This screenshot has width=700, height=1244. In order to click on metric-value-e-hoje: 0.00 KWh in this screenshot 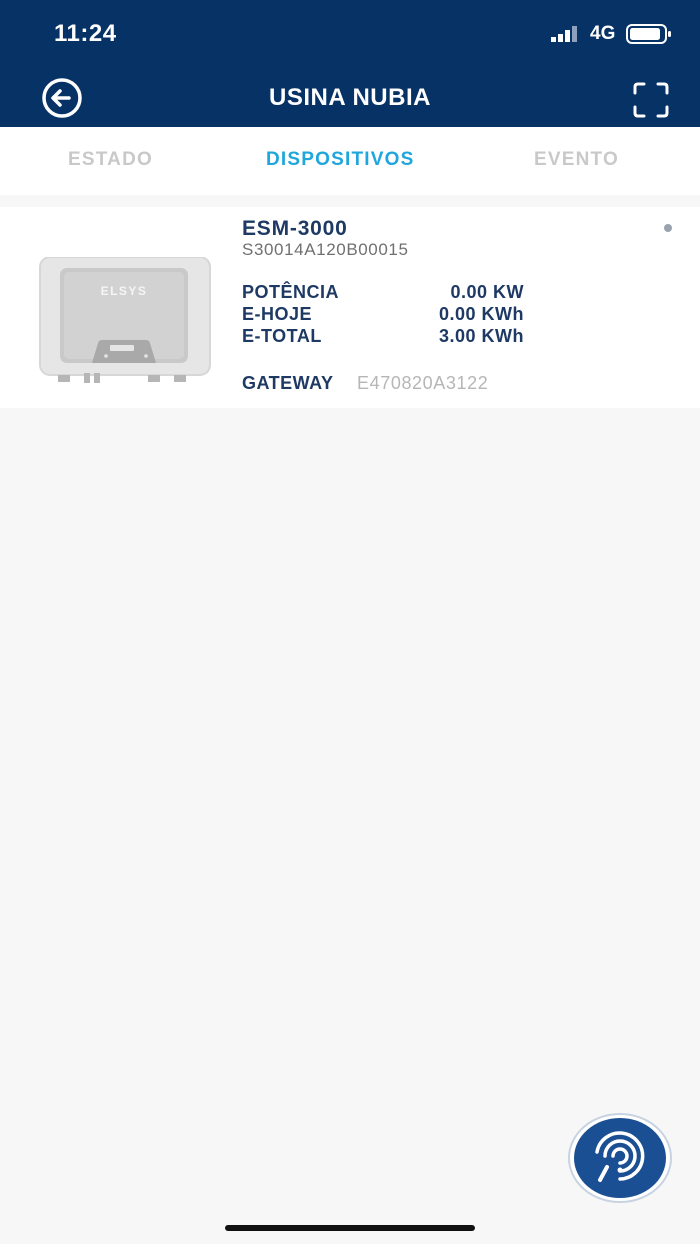, I will do `click(481, 314)`.